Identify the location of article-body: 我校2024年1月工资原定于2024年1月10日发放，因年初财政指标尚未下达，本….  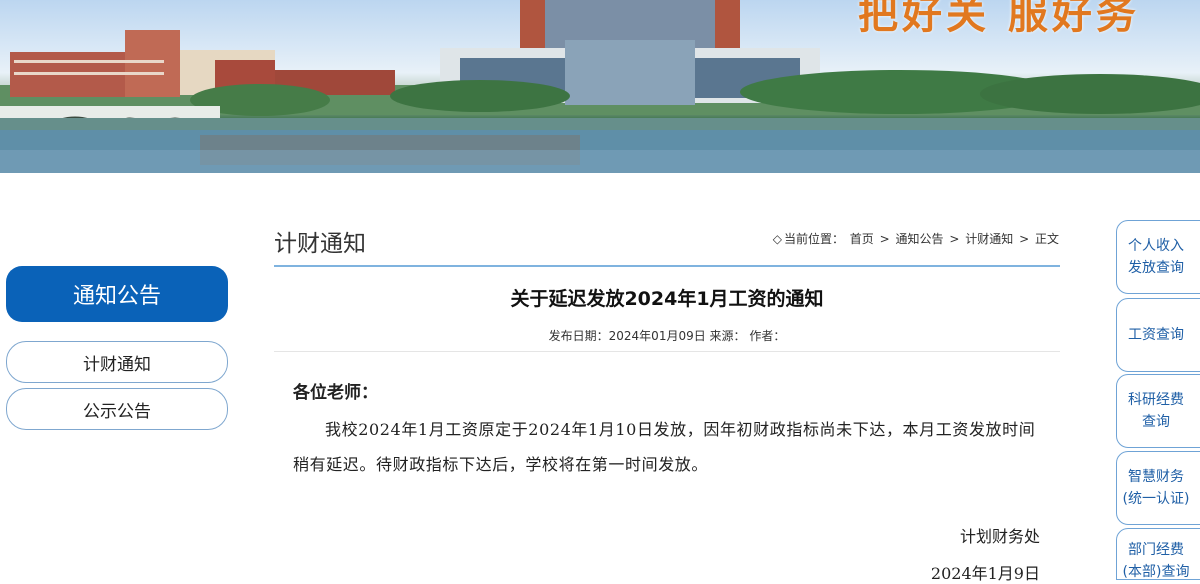
(664, 447).